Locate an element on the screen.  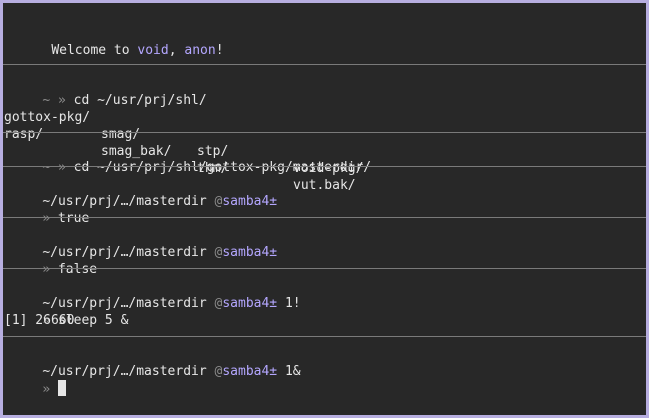
command-text: true is located at coordinates (73, 218).